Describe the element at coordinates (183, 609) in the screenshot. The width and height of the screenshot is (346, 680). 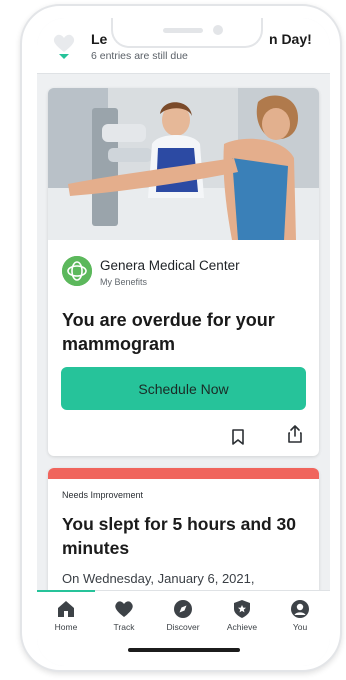
I see `compass-icon` at that location.